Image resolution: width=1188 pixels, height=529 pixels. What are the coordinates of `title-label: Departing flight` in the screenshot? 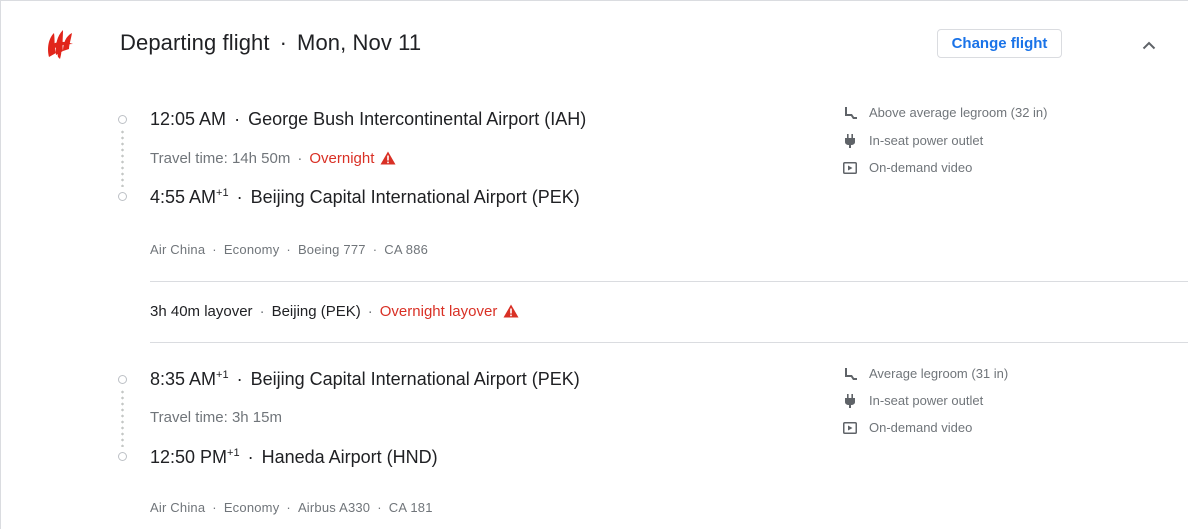 It's located at (195, 42).